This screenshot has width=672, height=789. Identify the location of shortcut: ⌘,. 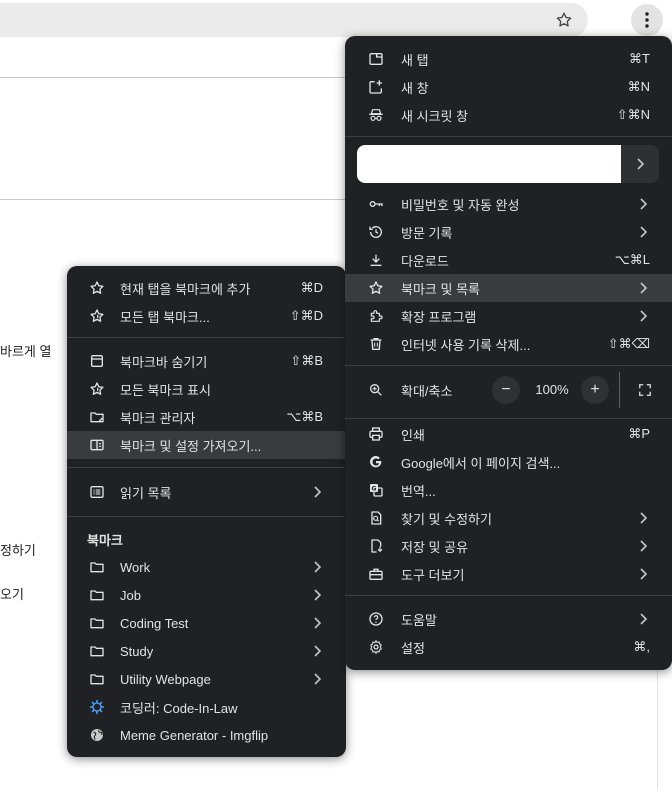
(641, 646).